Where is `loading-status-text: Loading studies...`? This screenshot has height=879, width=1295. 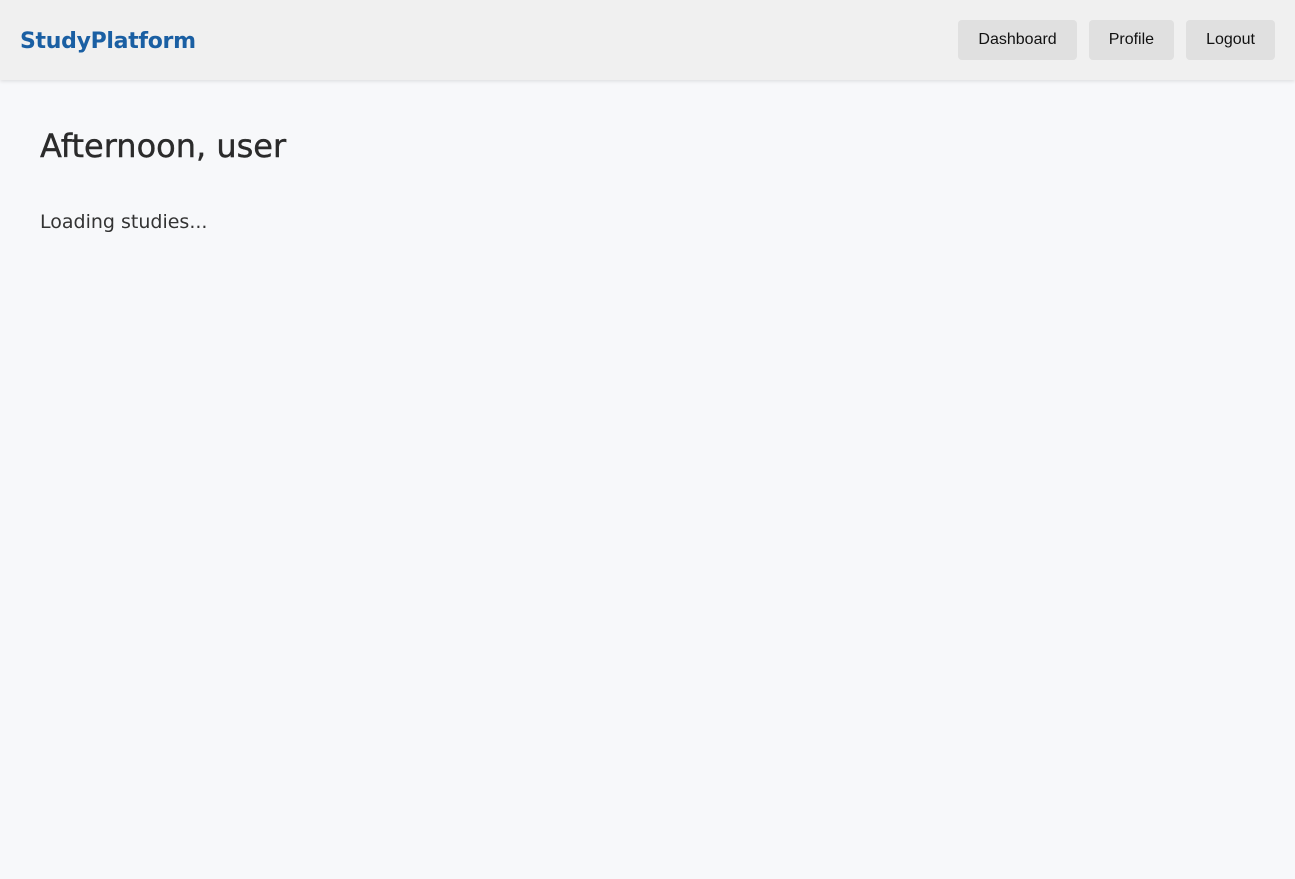
loading-status-text: Loading studies... is located at coordinates (124, 222).